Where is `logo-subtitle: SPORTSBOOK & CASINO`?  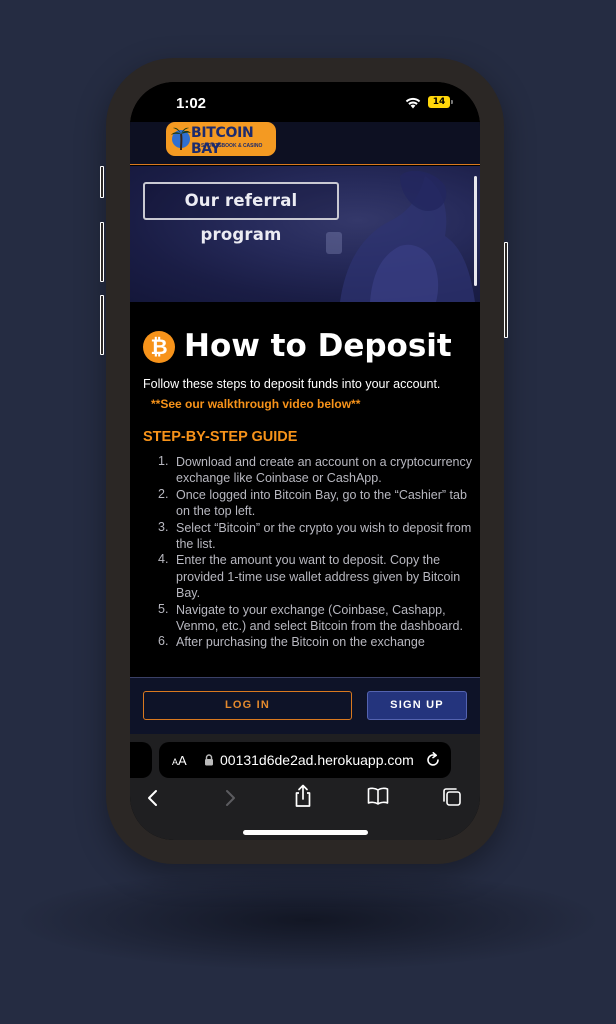 logo-subtitle: SPORTSBOOK & CASINO is located at coordinates (232, 146).